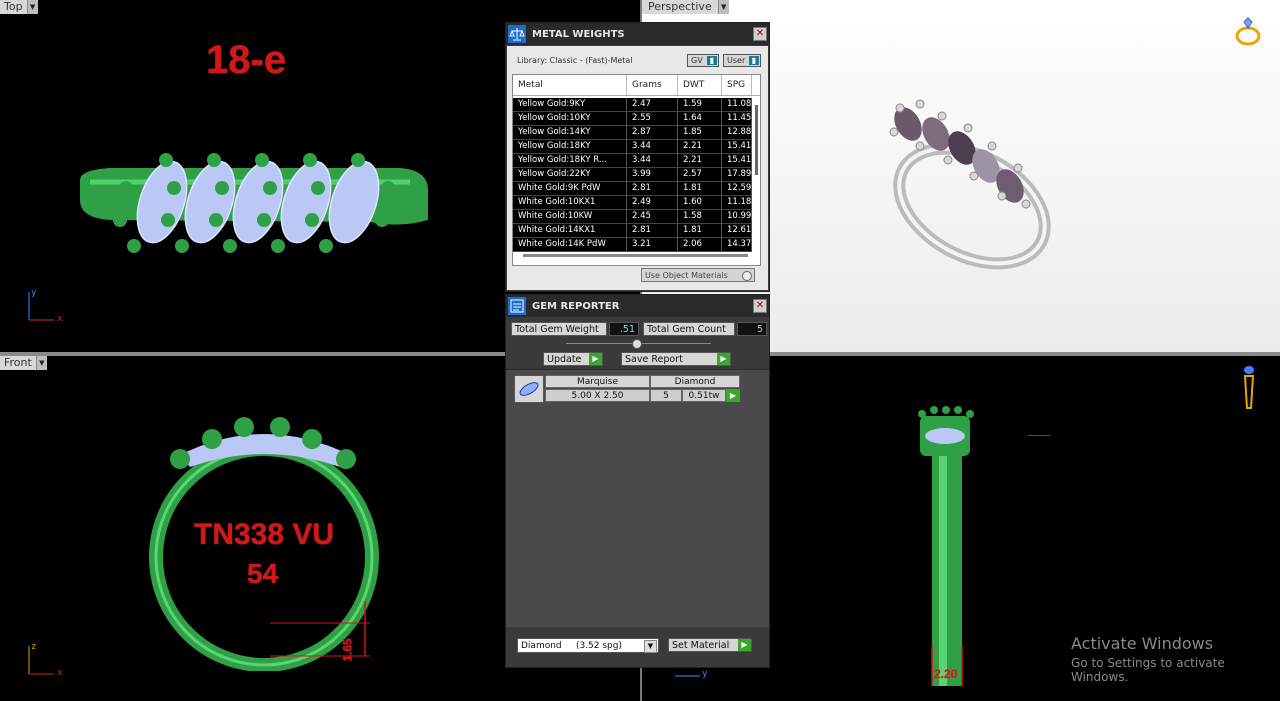  Describe the element at coordinates (652, 133) in the screenshot. I see `cell-grams: 2.87` at that location.